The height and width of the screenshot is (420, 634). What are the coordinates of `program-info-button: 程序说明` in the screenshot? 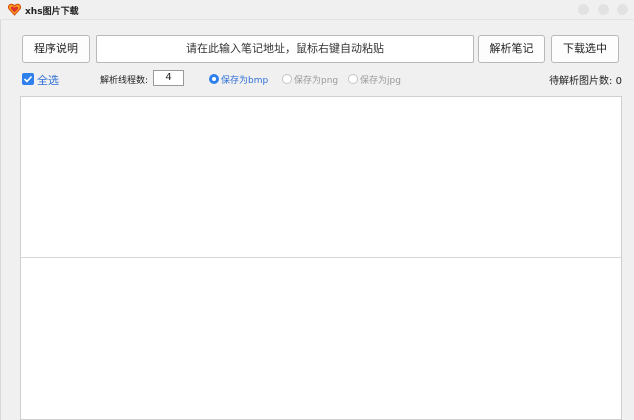 It's located at (56, 49).